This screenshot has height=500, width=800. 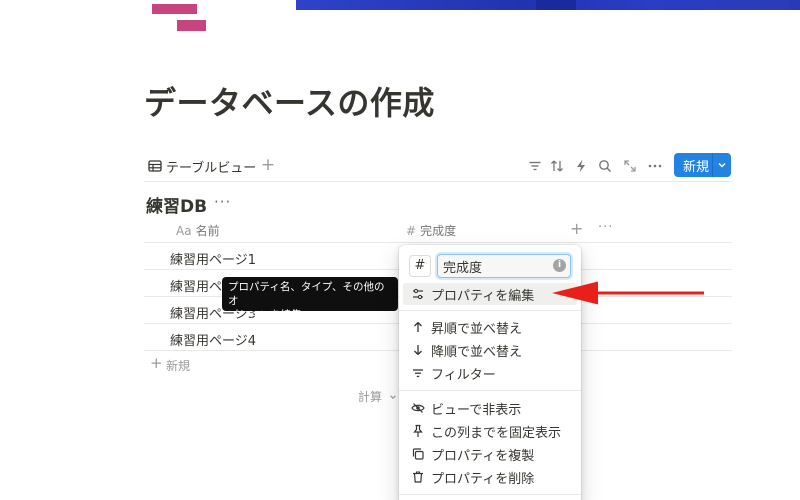 What do you see at coordinates (504, 266) in the screenshot?
I see `property-name-input` at bounding box center [504, 266].